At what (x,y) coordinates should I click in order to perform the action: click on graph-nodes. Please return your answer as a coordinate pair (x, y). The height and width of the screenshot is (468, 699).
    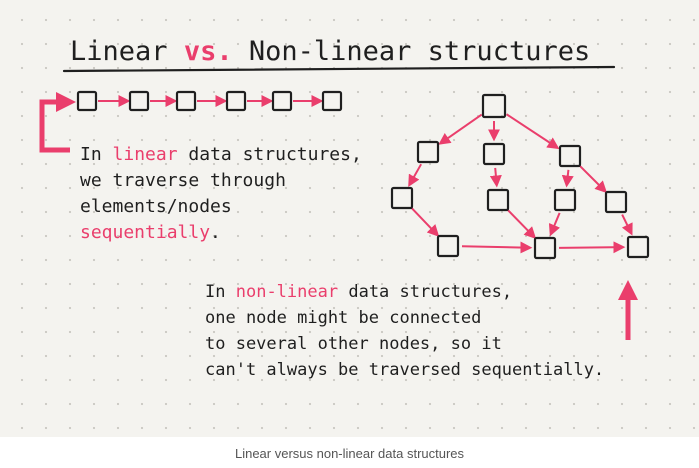
    Looking at the image, I should click on (520, 176).